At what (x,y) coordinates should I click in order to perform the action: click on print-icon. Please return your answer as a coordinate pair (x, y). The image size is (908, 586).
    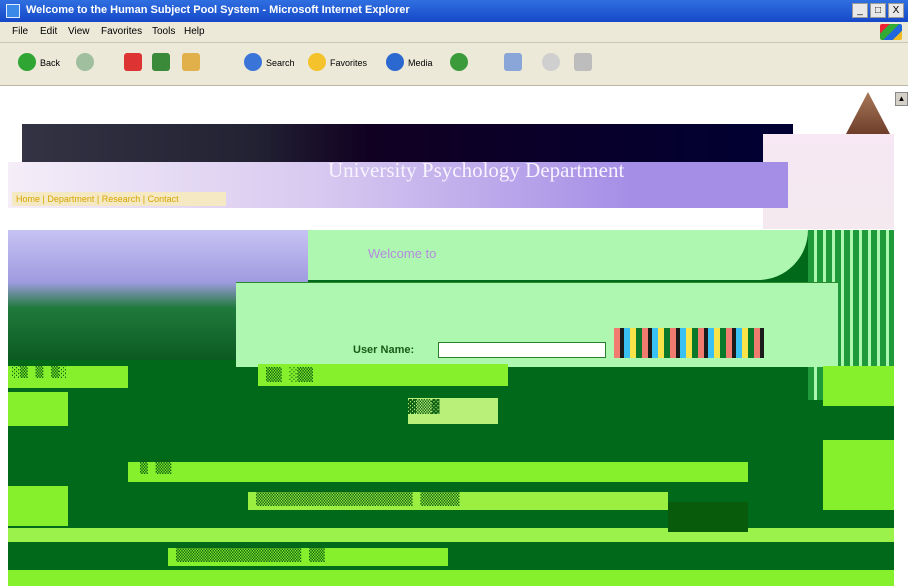
    Looking at the image, I should click on (551, 62).